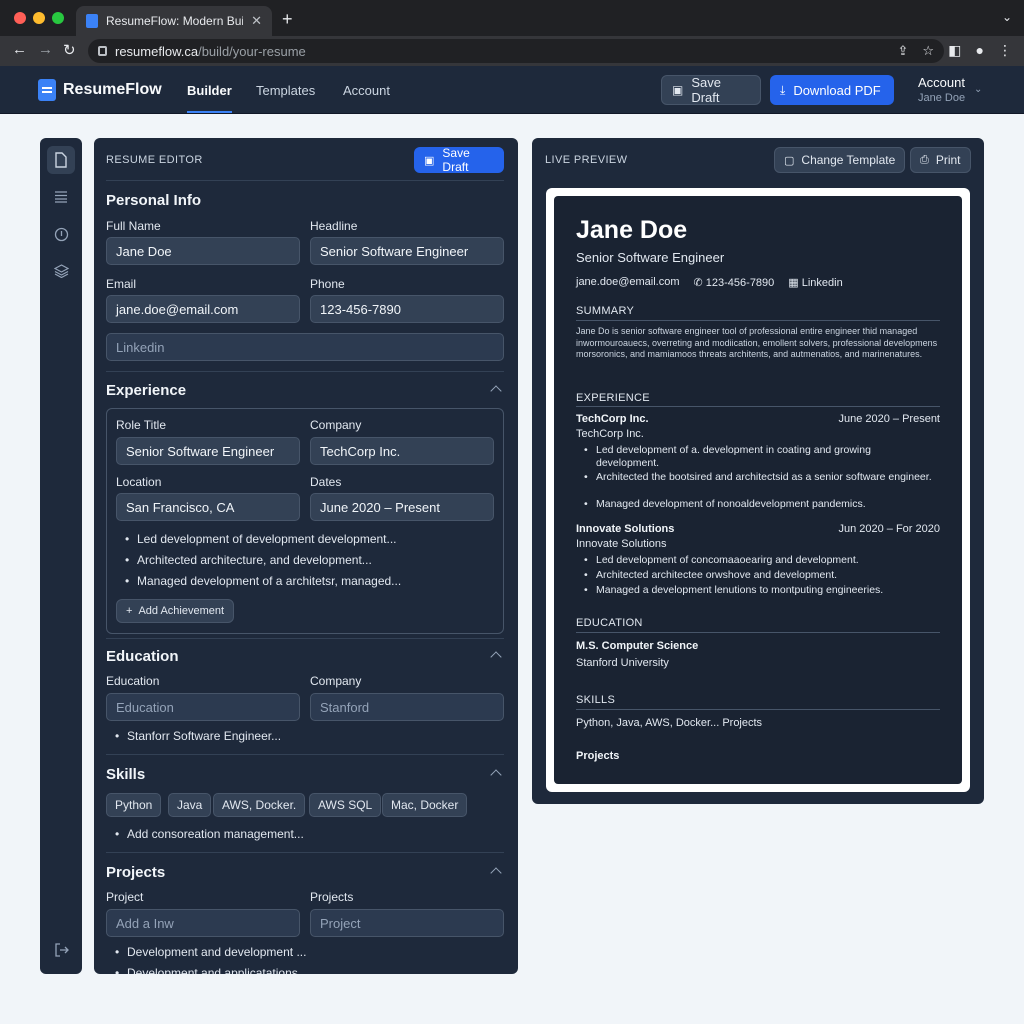 The image size is (1024, 1024). Describe the element at coordinates (837, 90) in the screenshot. I see `download-pdf-label: Download PDF` at that location.